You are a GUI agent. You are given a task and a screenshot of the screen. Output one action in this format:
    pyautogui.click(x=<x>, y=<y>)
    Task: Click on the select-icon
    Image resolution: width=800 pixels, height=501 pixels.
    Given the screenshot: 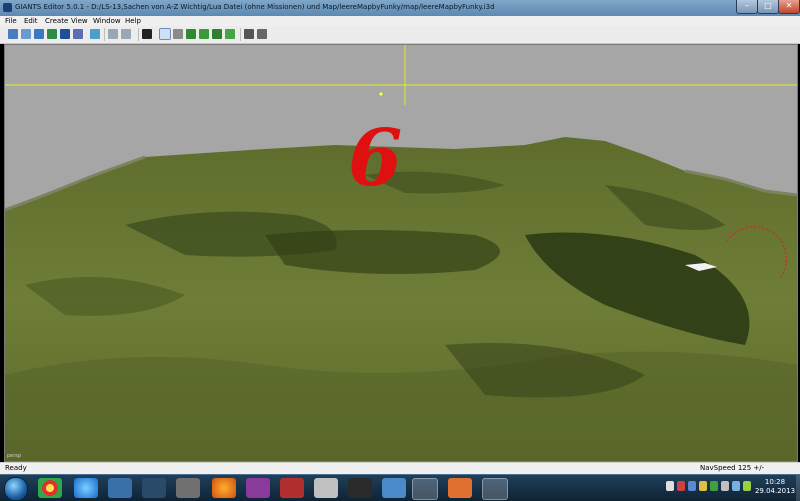 What is the action you would take?
    pyautogui.click(x=165, y=34)
    